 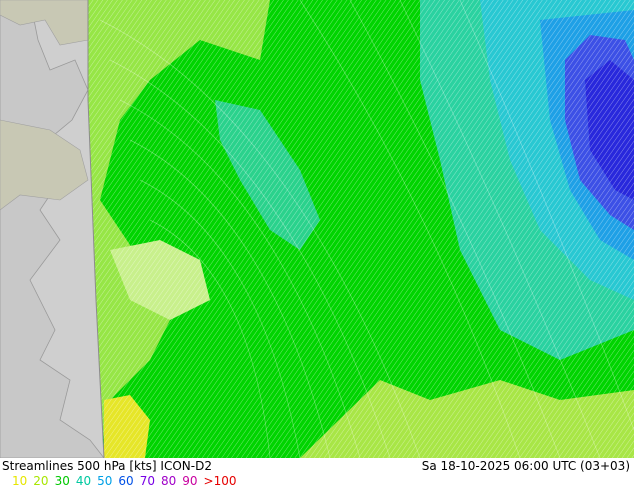 What do you see at coordinates (105, 481) in the screenshot?
I see `legend-item: 50` at bounding box center [105, 481].